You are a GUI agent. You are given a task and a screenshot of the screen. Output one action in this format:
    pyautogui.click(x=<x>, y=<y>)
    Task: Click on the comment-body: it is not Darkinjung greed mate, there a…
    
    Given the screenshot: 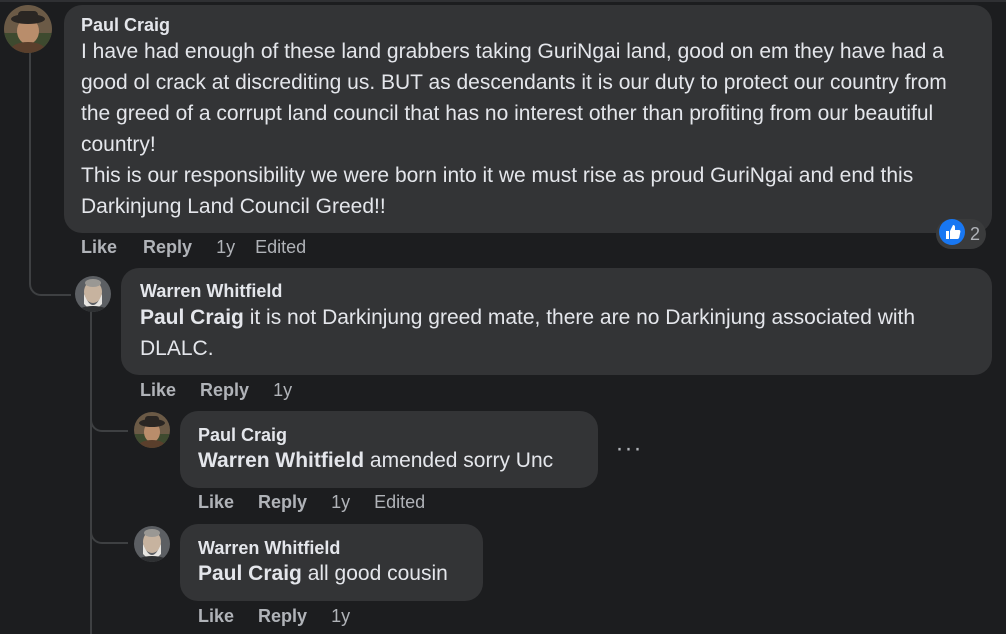 What is the action you would take?
    pyautogui.click(x=528, y=333)
    